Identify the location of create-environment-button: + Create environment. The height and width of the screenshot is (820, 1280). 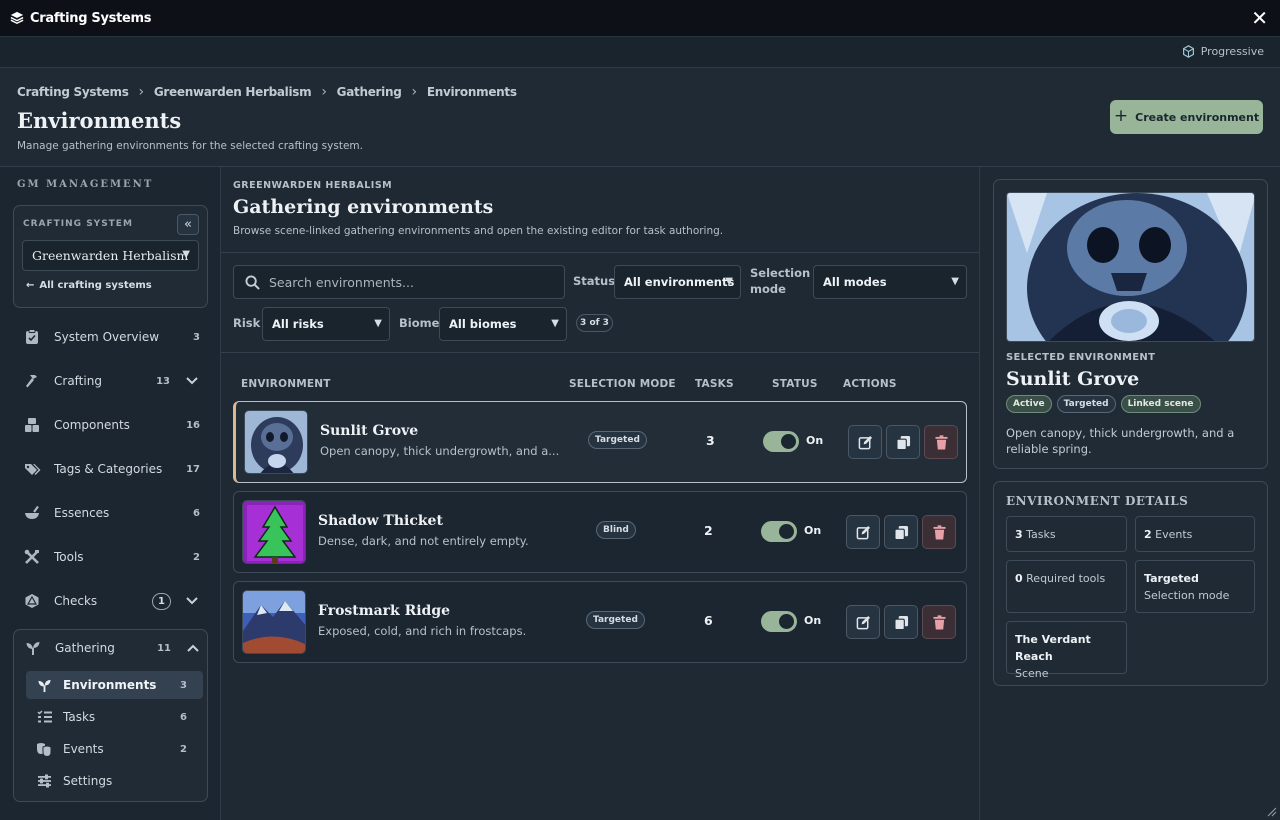
(1186, 117).